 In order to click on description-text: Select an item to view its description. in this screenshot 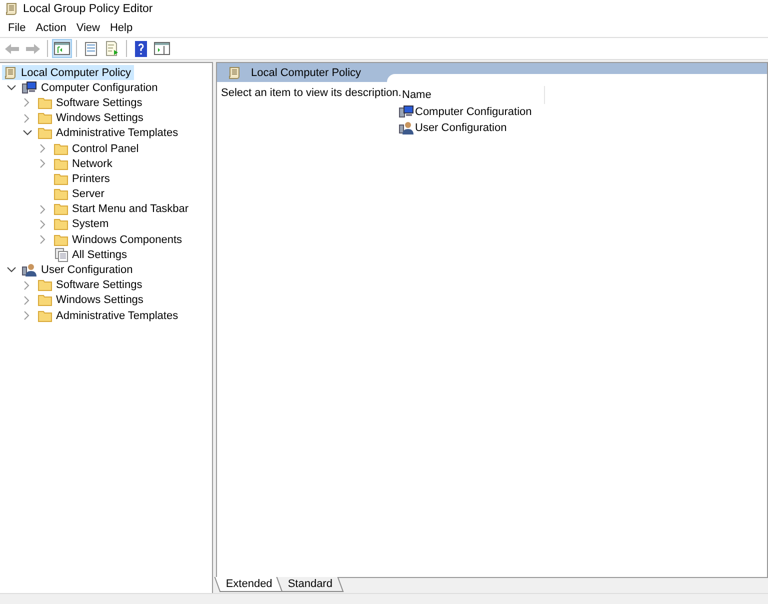, I will do `click(309, 93)`.